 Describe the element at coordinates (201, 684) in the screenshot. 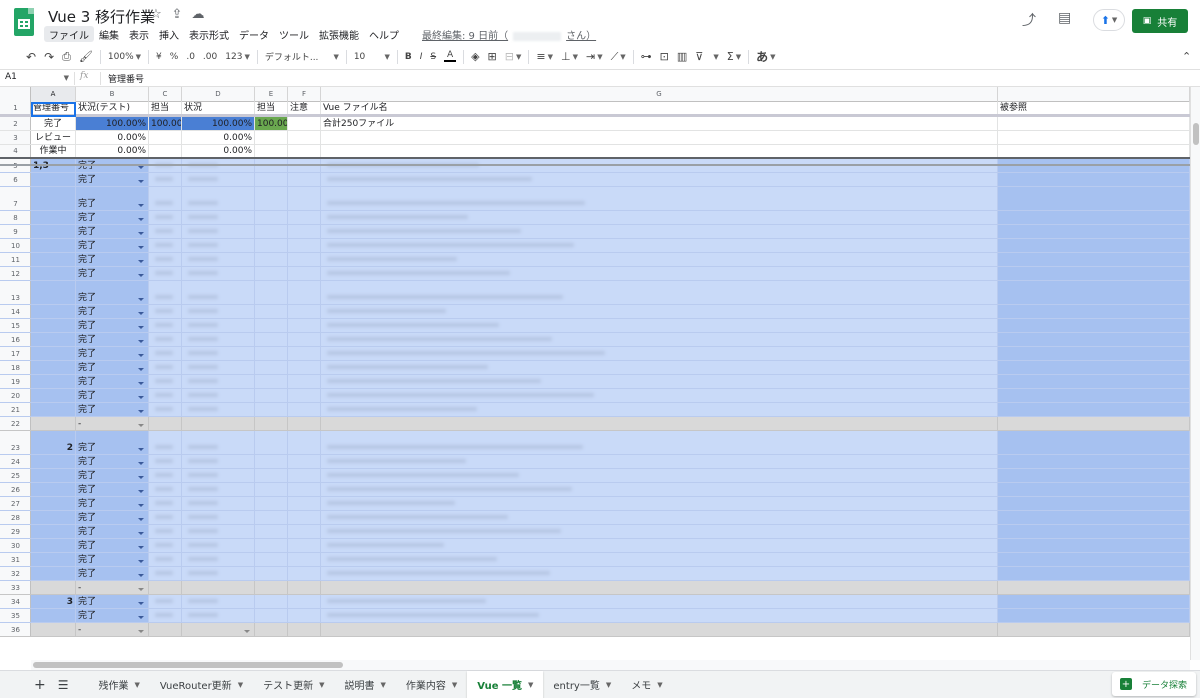

I see `sheet-tab: VueRouter更新 ▼` at that location.